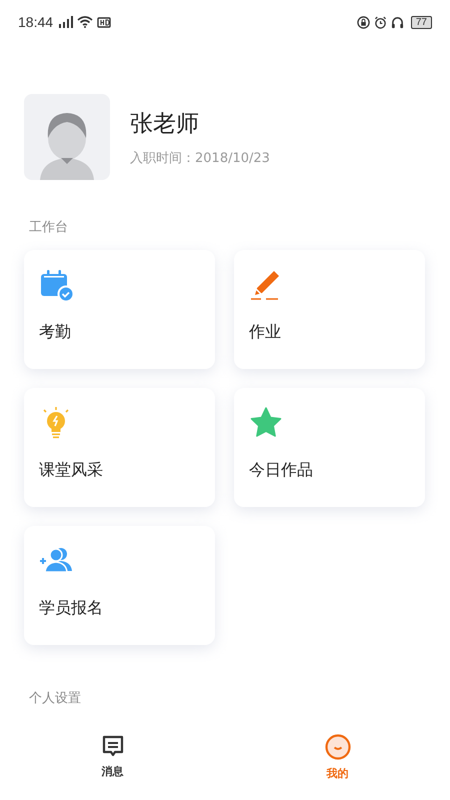  I want to click on wifi-icon, so click(85, 22).